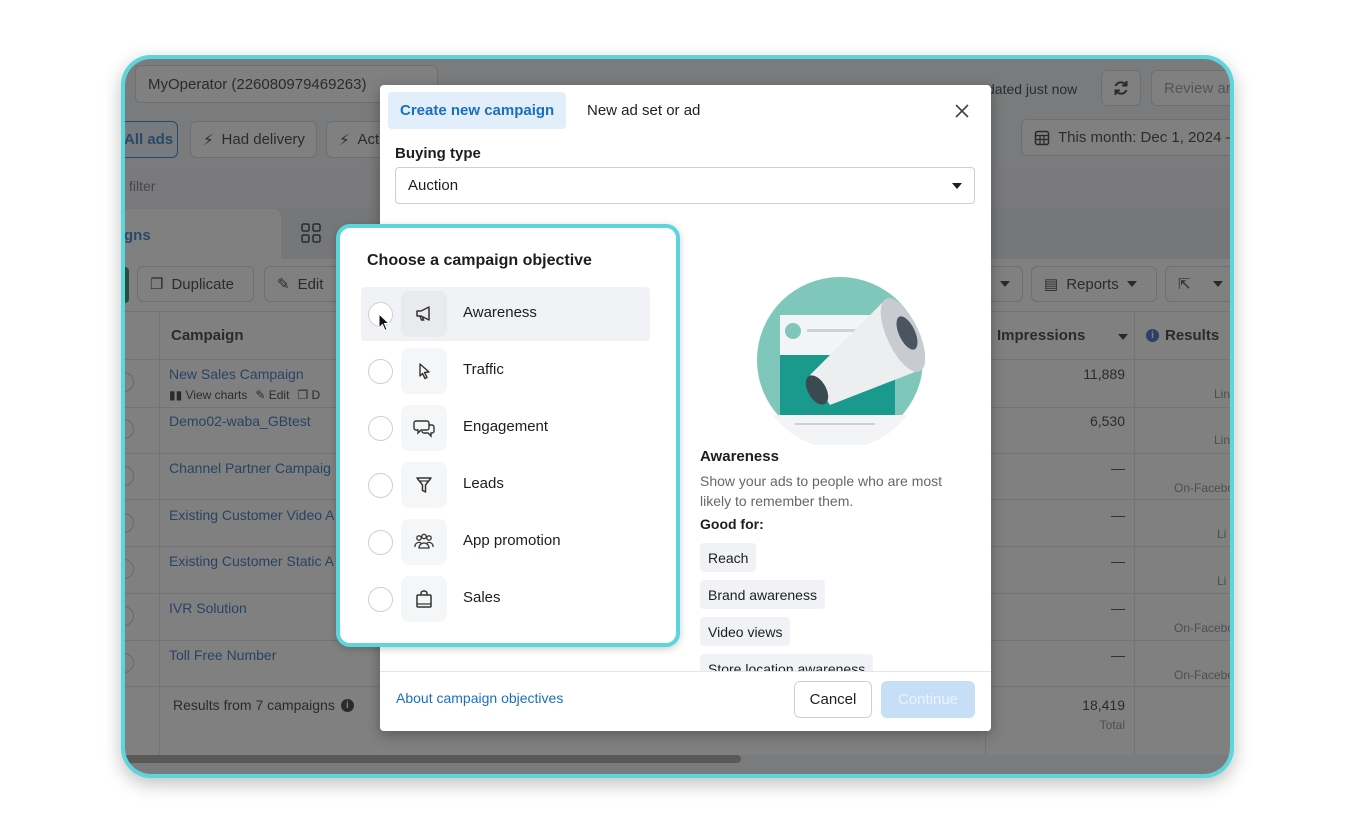  I want to click on objective-label: Traffic, so click(483, 369).